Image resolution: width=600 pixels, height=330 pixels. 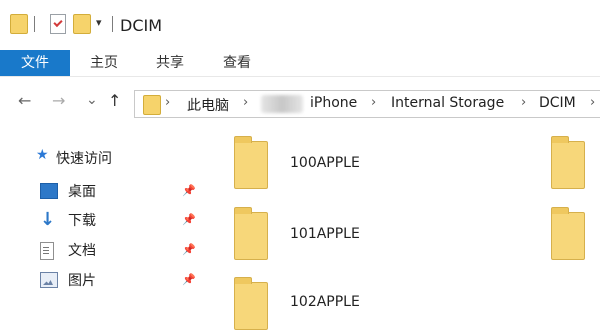 I want to click on breadcrumb-iphone: iPhone, so click(x=333, y=103).